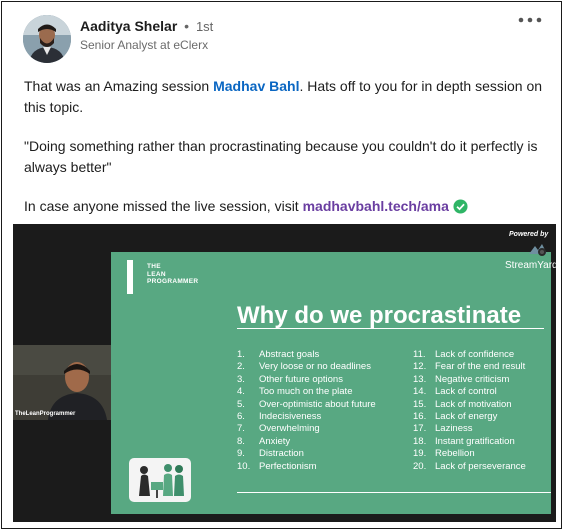  What do you see at coordinates (420, 429) in the screenshot?
I see `reason-number: 17.` at bounding box center [420, 429].